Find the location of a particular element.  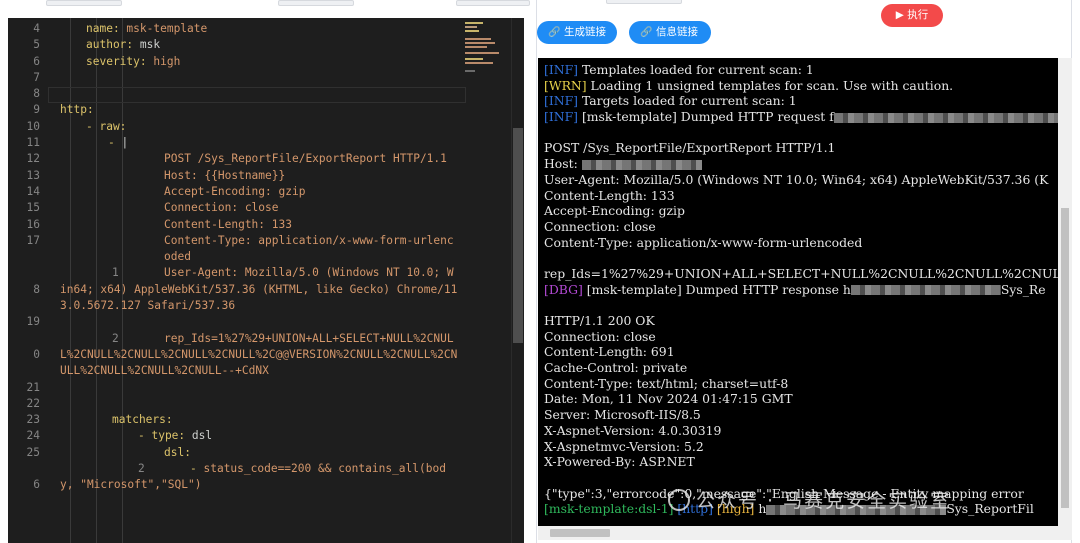

terminal-line: Content-Length: 691 is located at coordinates (801, 352).